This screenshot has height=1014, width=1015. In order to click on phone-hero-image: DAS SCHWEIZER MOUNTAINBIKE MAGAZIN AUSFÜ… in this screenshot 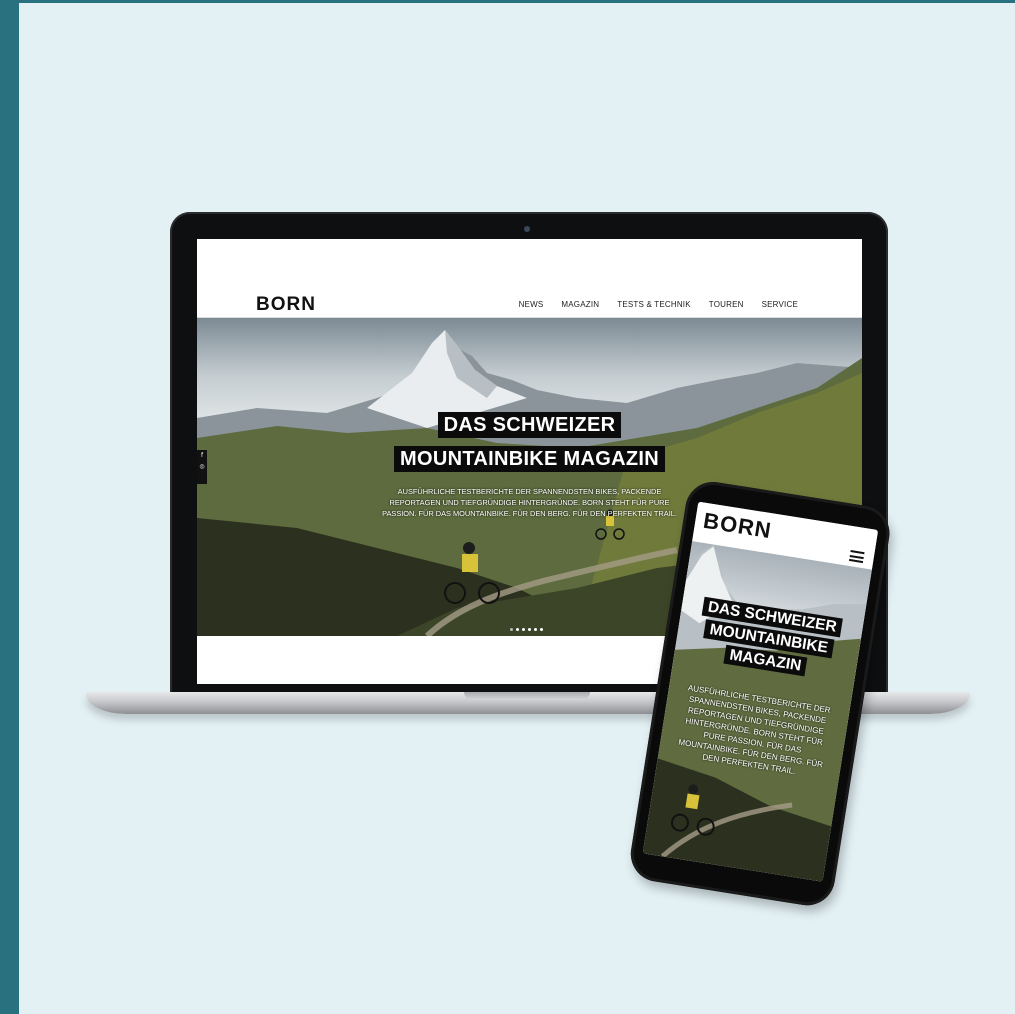, I will do `click(757, 711)`.